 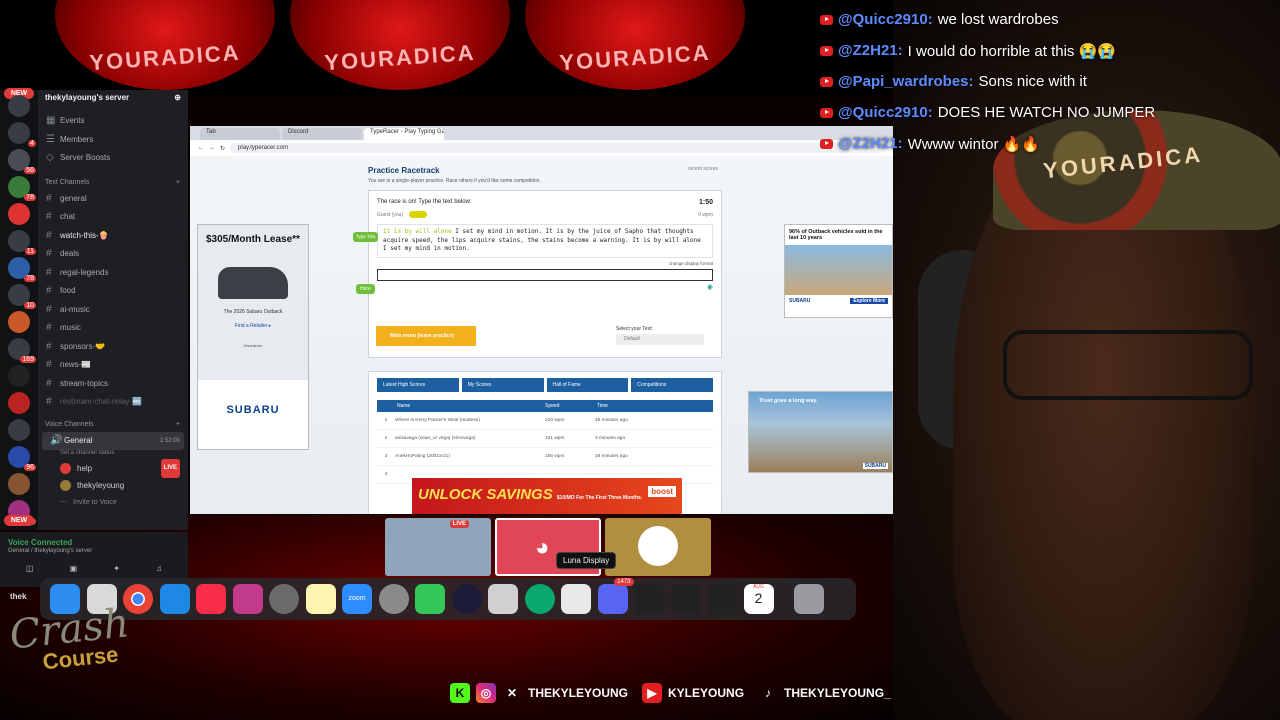 What do you see at coordinates (545, 214) in the screenshot?
I see `racer-row: Guest (you) 0 wpm` at bounding box center [545, 214].